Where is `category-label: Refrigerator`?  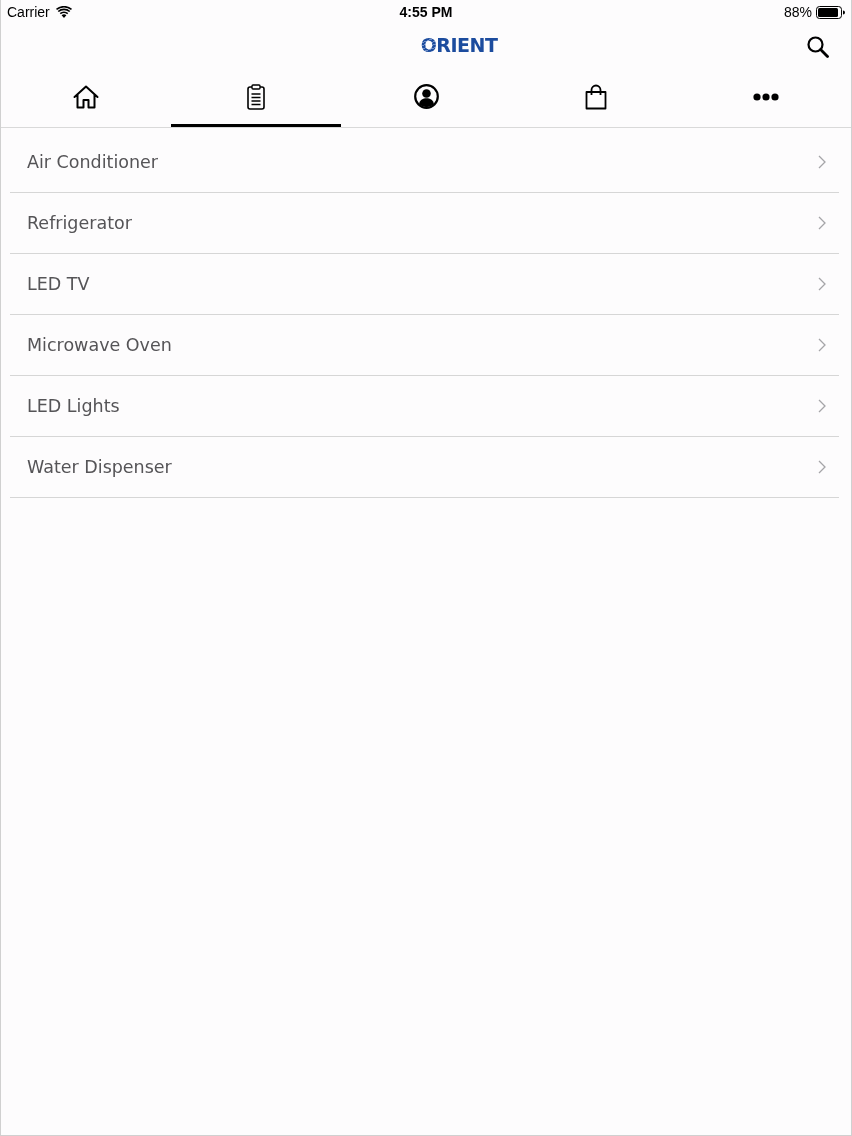 category-label: Refrigerator is located at coordinates (79, 223).